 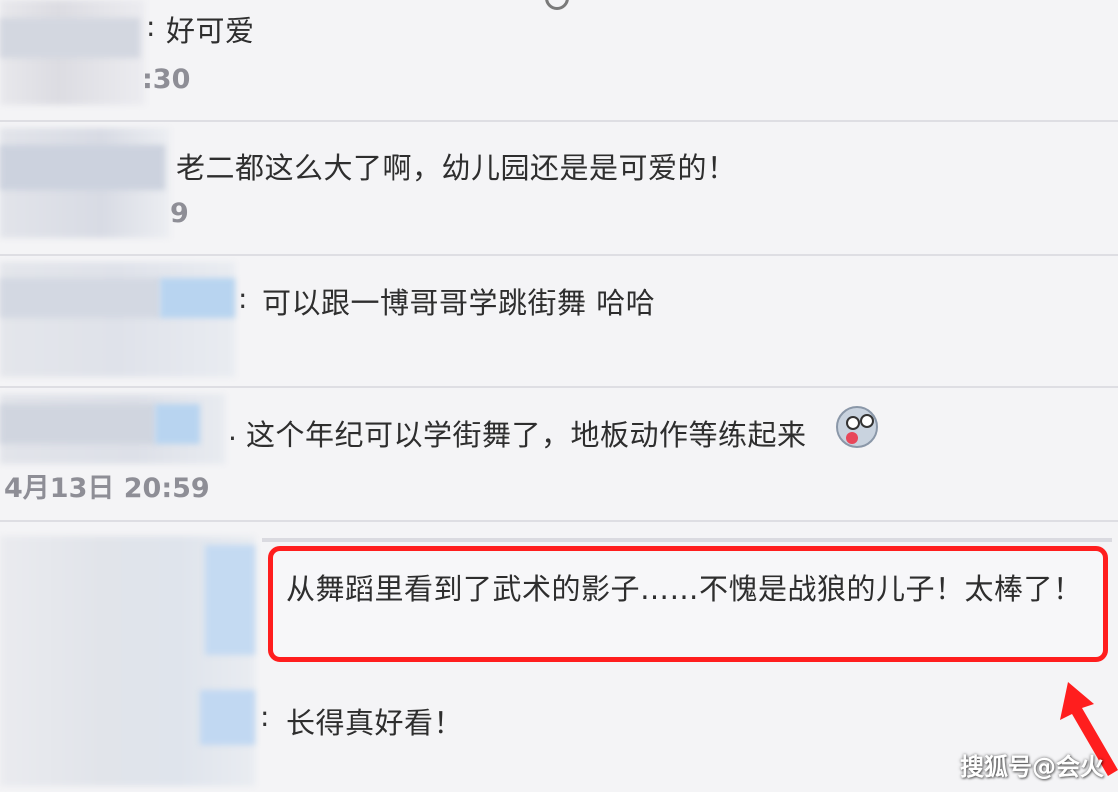 I want to click on comment-text: 好可爱, so click(x=210, y=31).